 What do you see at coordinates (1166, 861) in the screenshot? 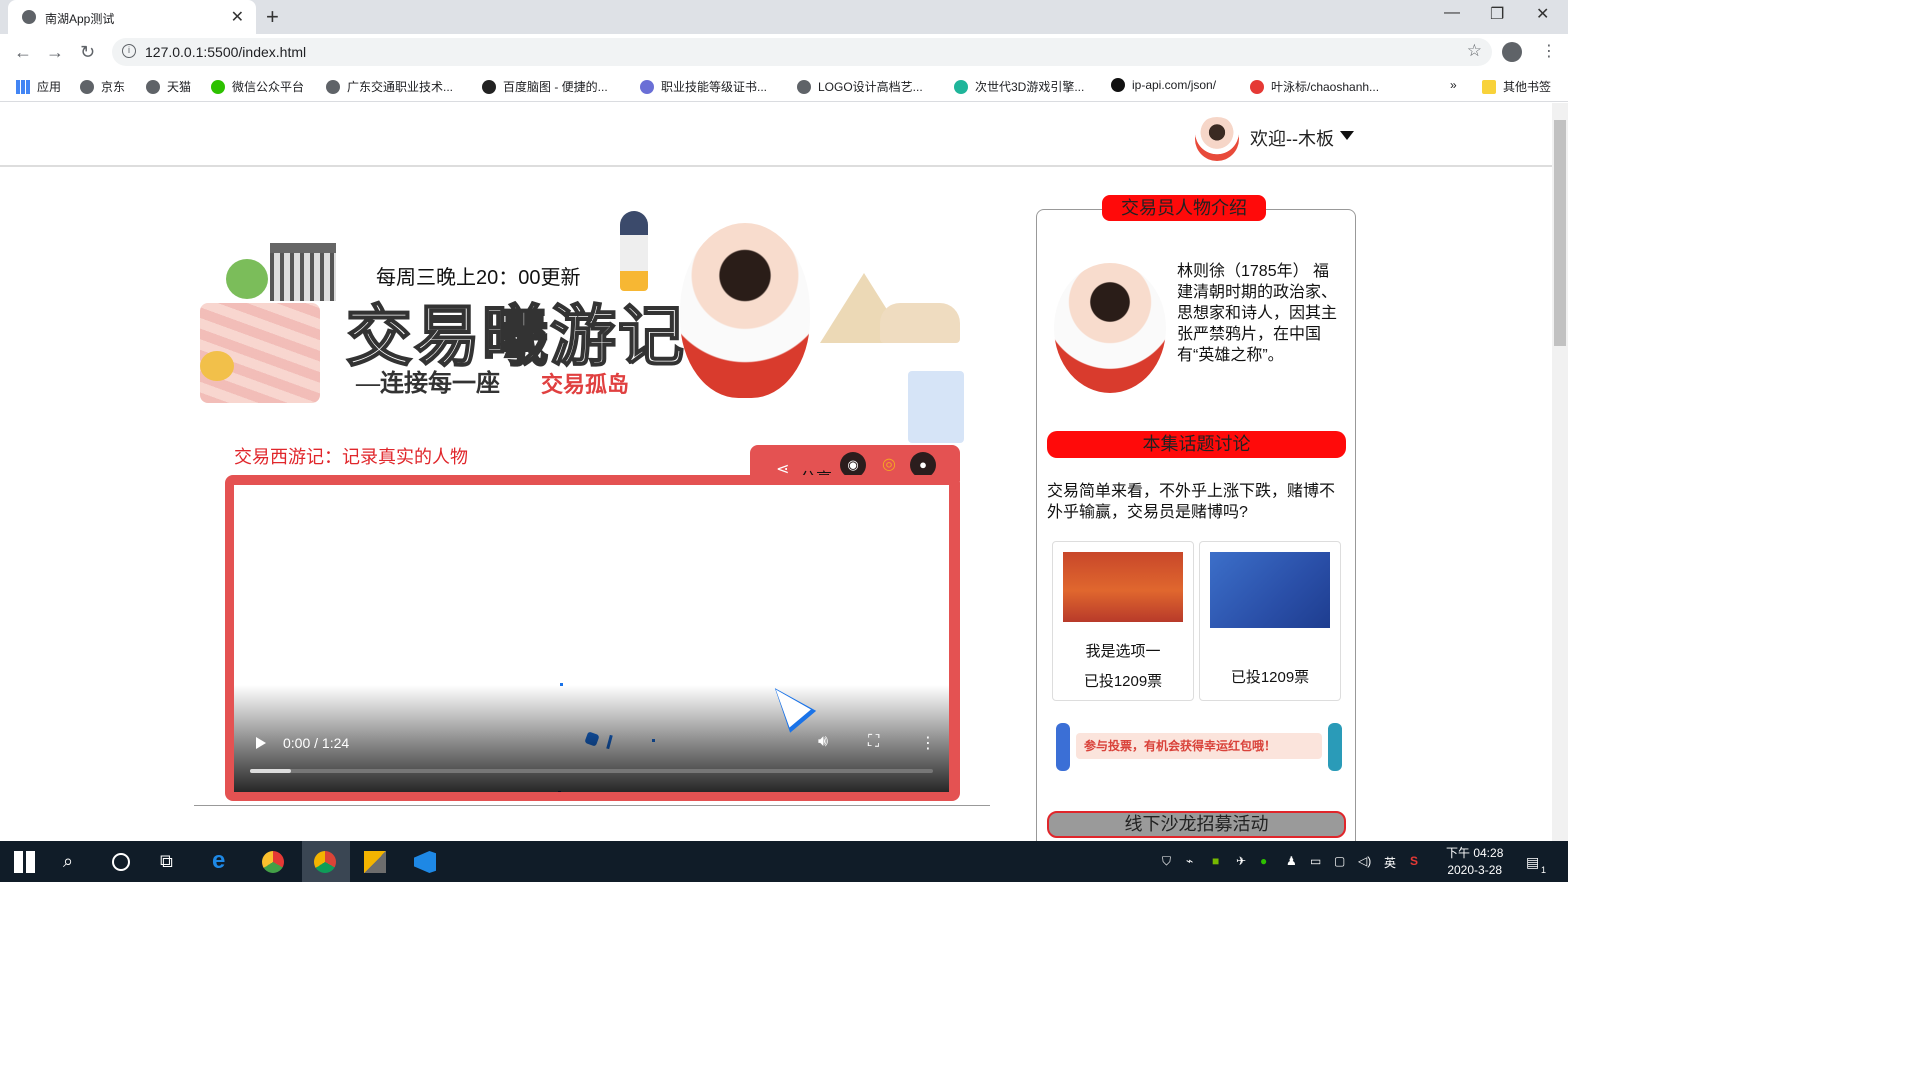
I see `shield-icon: ⛉` at bounding box center [1166, 861].